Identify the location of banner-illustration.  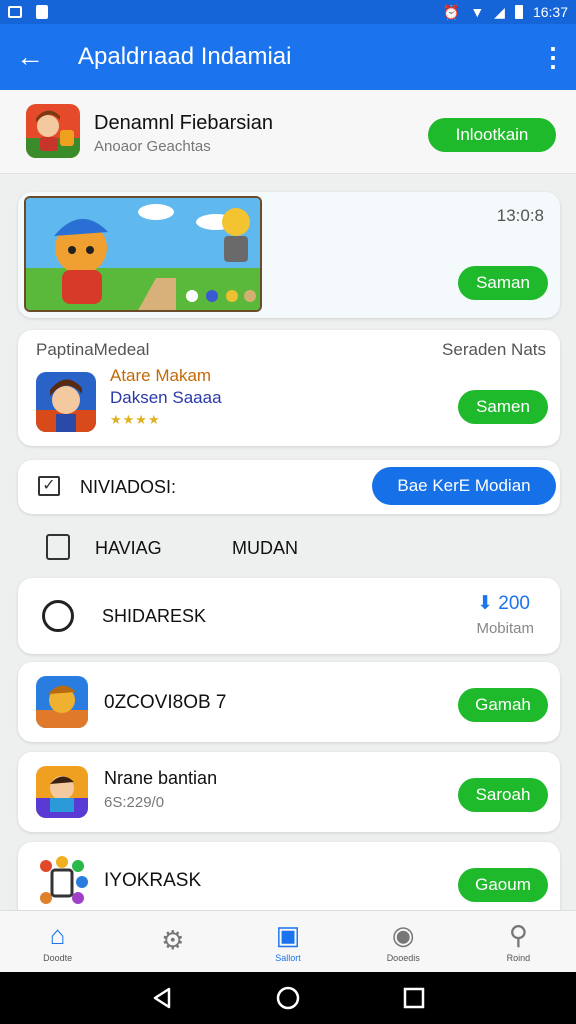
(143, 254).